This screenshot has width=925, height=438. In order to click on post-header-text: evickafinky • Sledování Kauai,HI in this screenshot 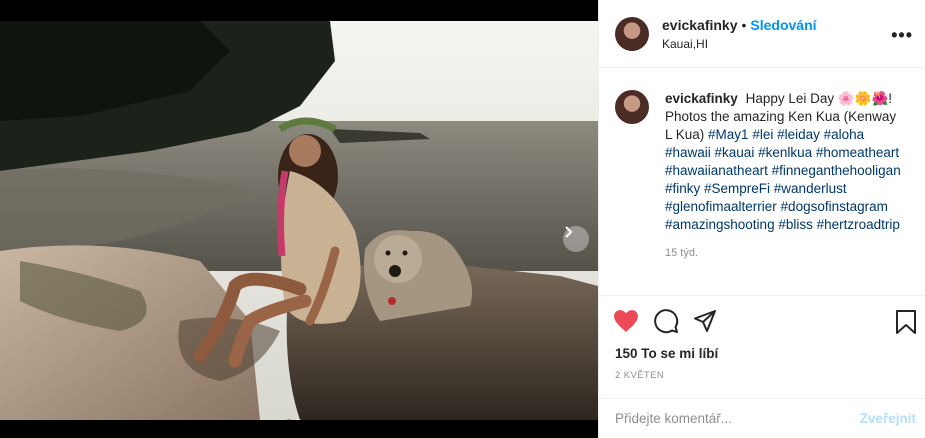, I will do `click(739, 34)`.